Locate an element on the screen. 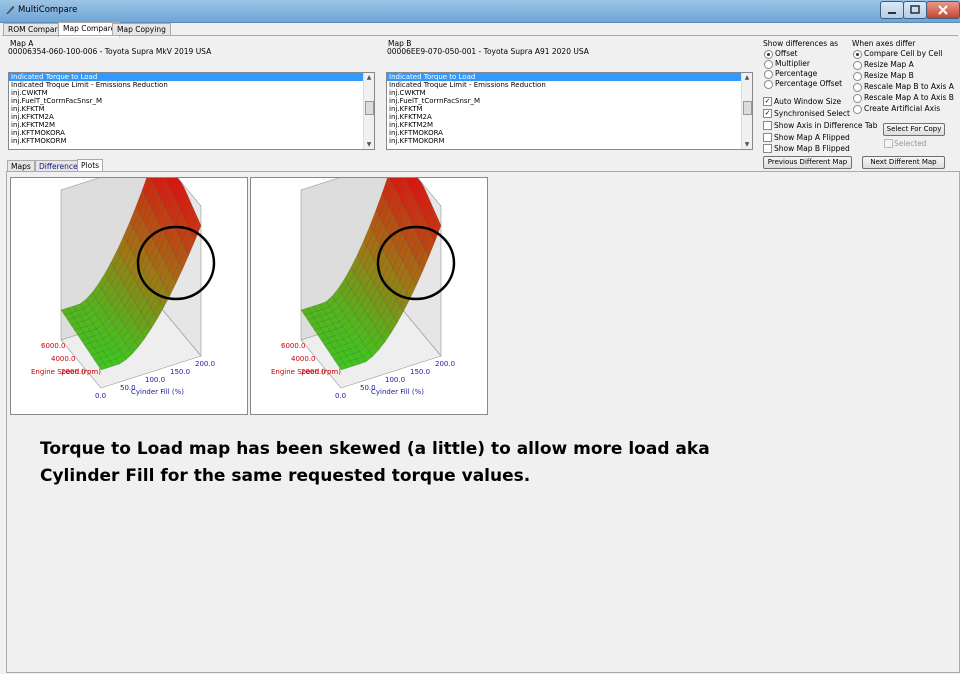 Image resolution: width=960 pixels, height=674 pixels. radio-percentage is located at coordinates (768, 74).